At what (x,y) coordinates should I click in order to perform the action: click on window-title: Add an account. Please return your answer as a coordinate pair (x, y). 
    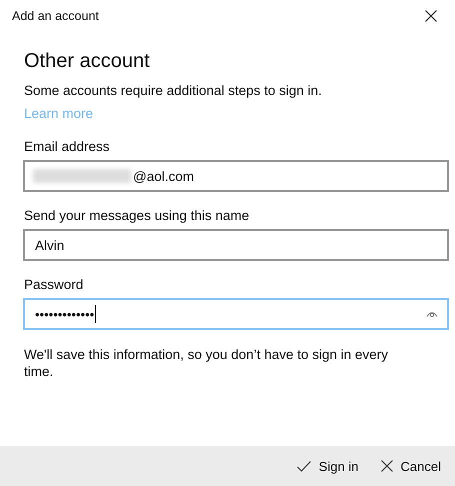
    Looking at the image, I should click on (55, 16).